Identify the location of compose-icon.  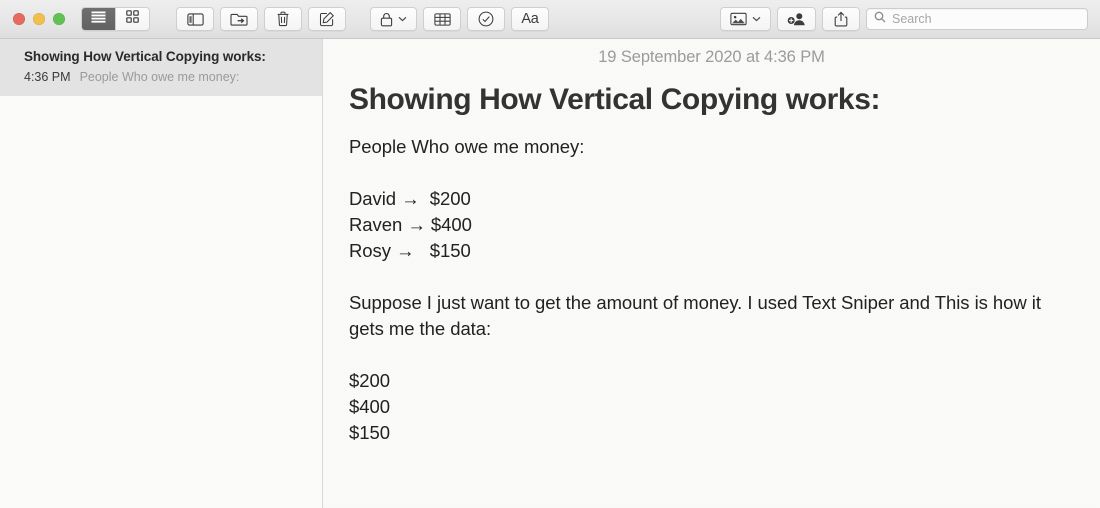
(327, 19).